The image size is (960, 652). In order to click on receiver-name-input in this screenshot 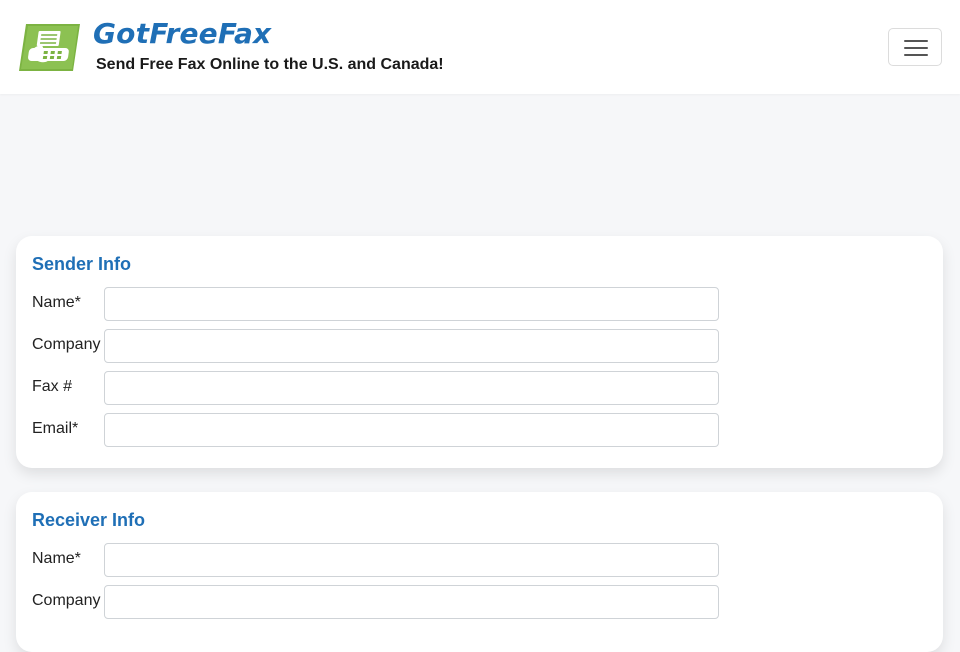, I will do `click(411, 560)`.